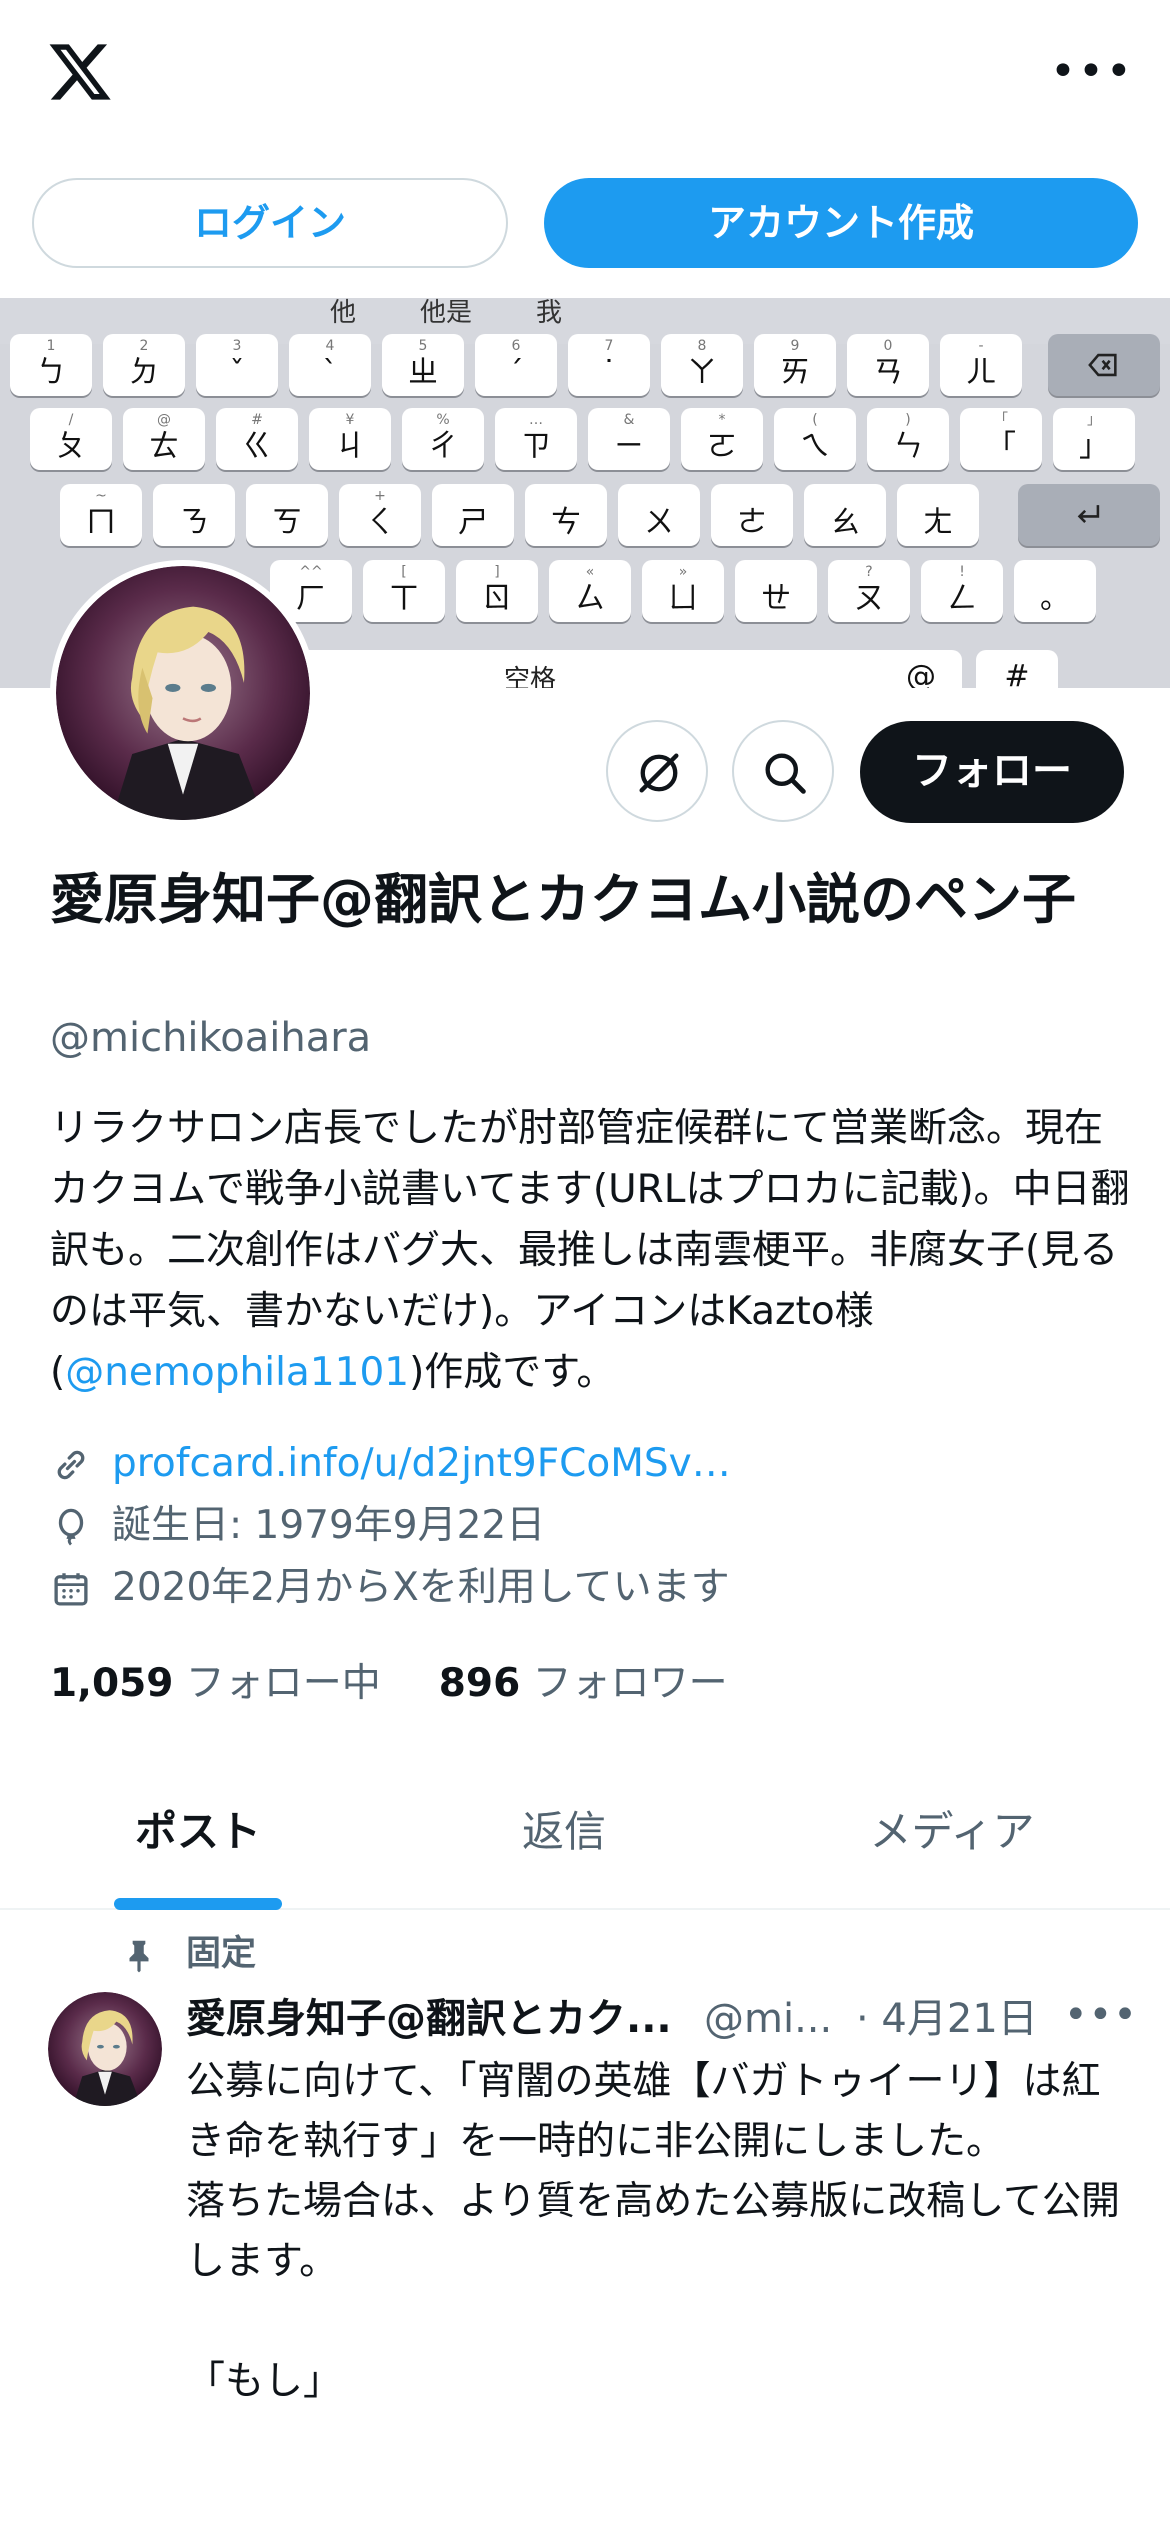 The image size is (1170, 2532). What do you see at coordinates (752, 515) in the screenshot?
I see `keyboard-key: ㄜ` at bounding box center [752, 515].